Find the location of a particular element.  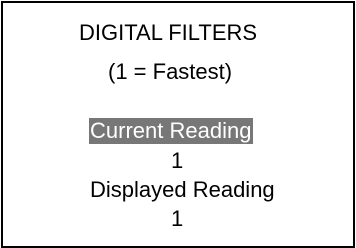

screen-subtitle: (1 = Fastest) is located at coordinates (170, 71).